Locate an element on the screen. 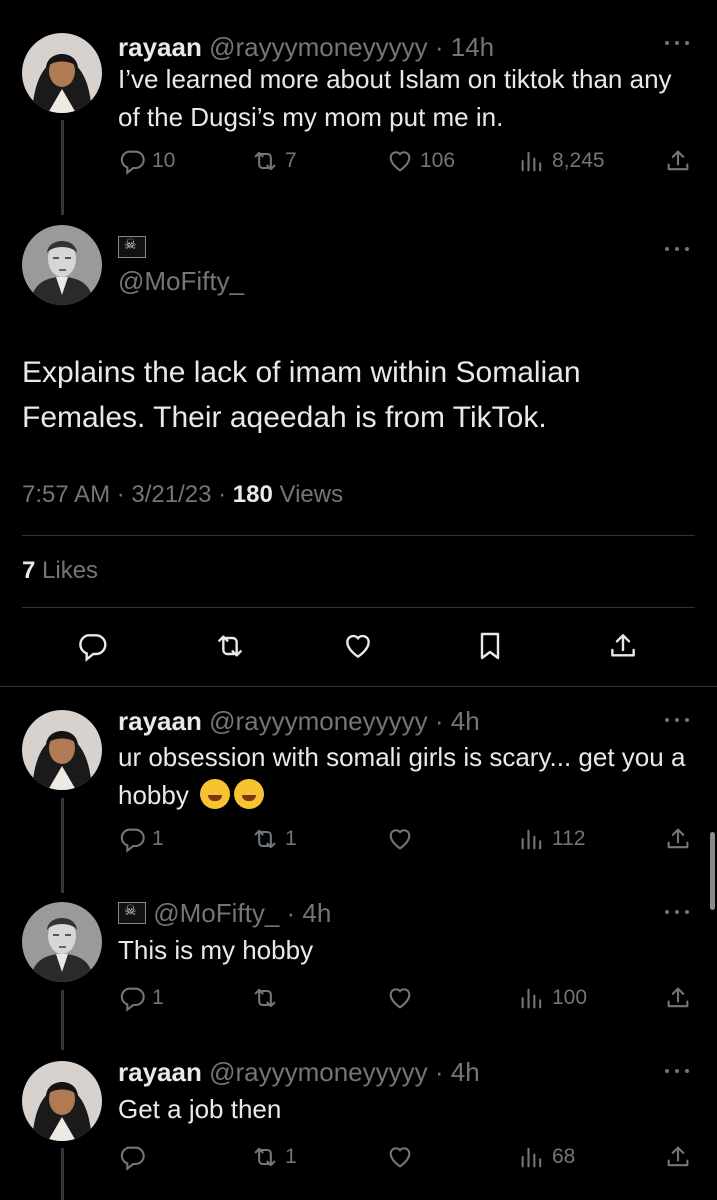 Image resolution: width=717 pixels, height=1200 pixels. likes-label: Likes is located at coordinates (67, 570).